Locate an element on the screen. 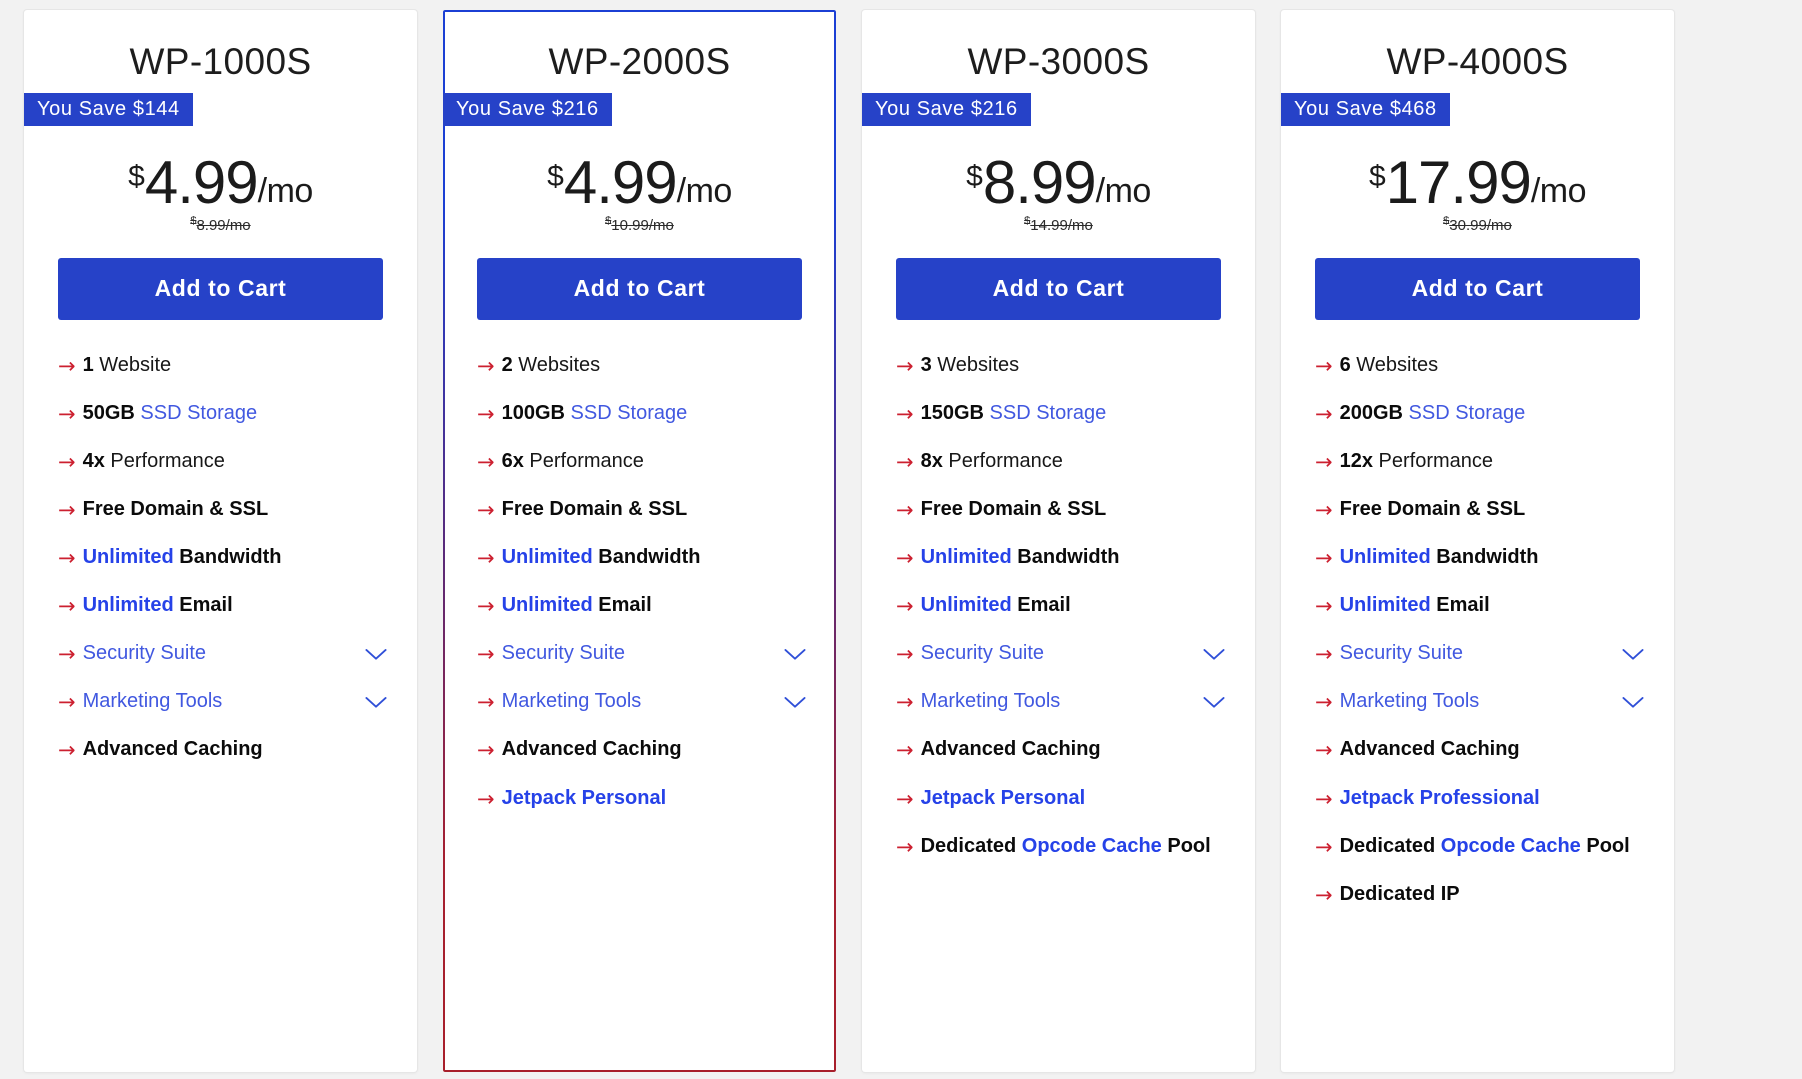 This screenshot has width=1802, height=1079. price-amount: 4.99 is located at coordinates (620, 182).